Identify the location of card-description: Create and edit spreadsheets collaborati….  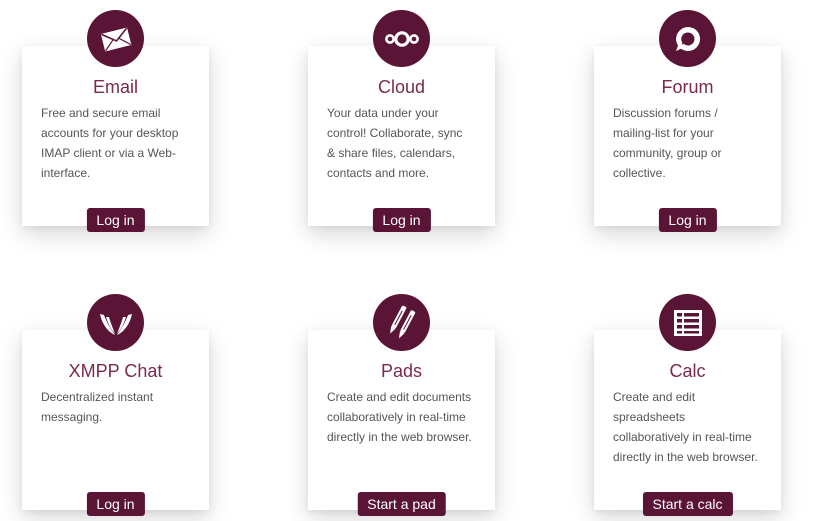
(685, 427).